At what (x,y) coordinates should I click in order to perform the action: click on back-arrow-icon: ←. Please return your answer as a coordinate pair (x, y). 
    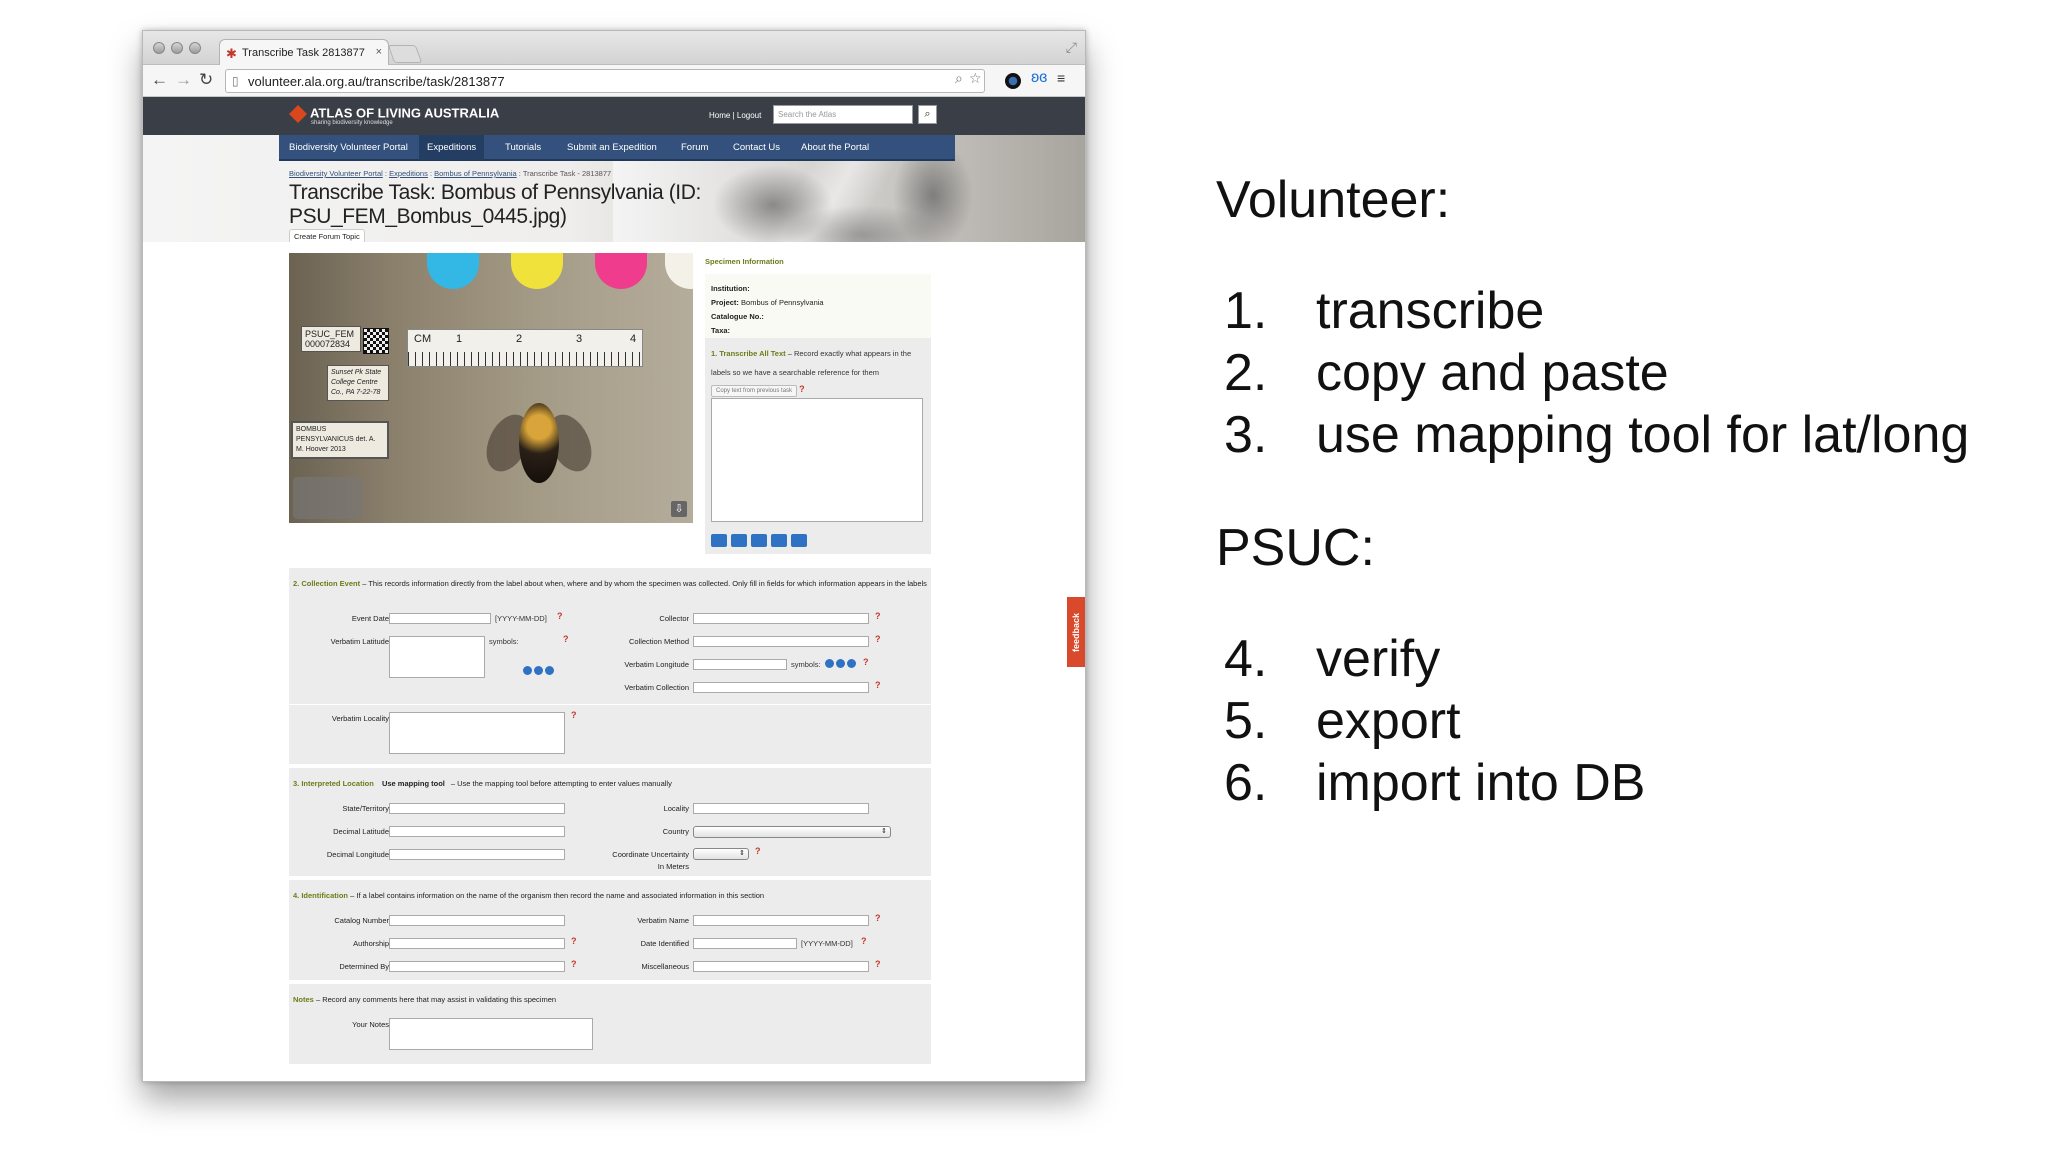
    Looking at the image, I should click on (159, 79).